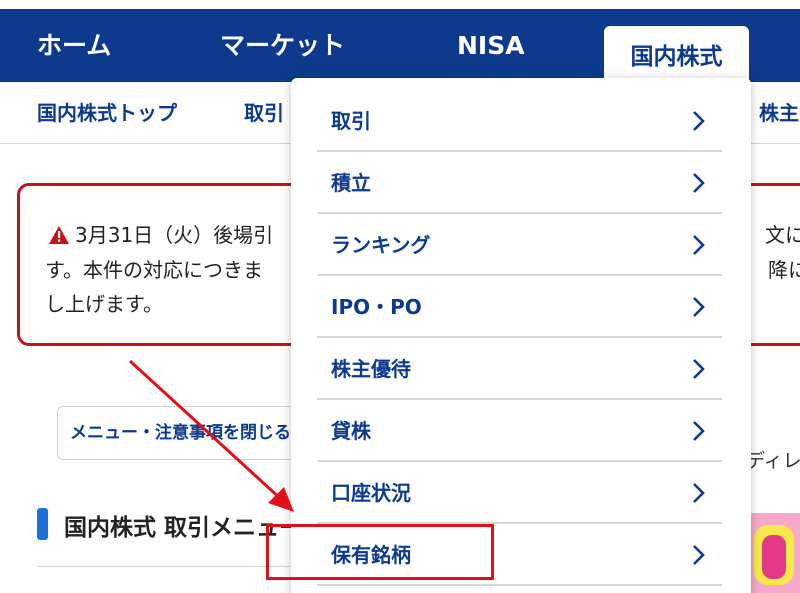  Describe the element at coordinates (491, 45) in the screenshot. I see `nav-nisa: NISA` at that location.